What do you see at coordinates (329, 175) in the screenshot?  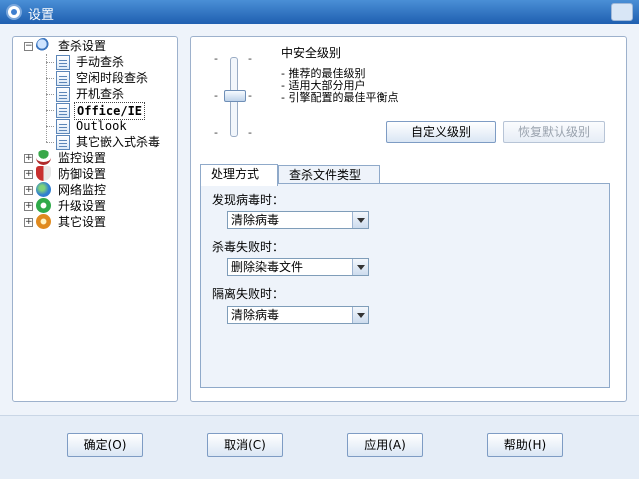 I see `tab-scan-file-types: 查杀文件类型` at bounding box center [329, 175].